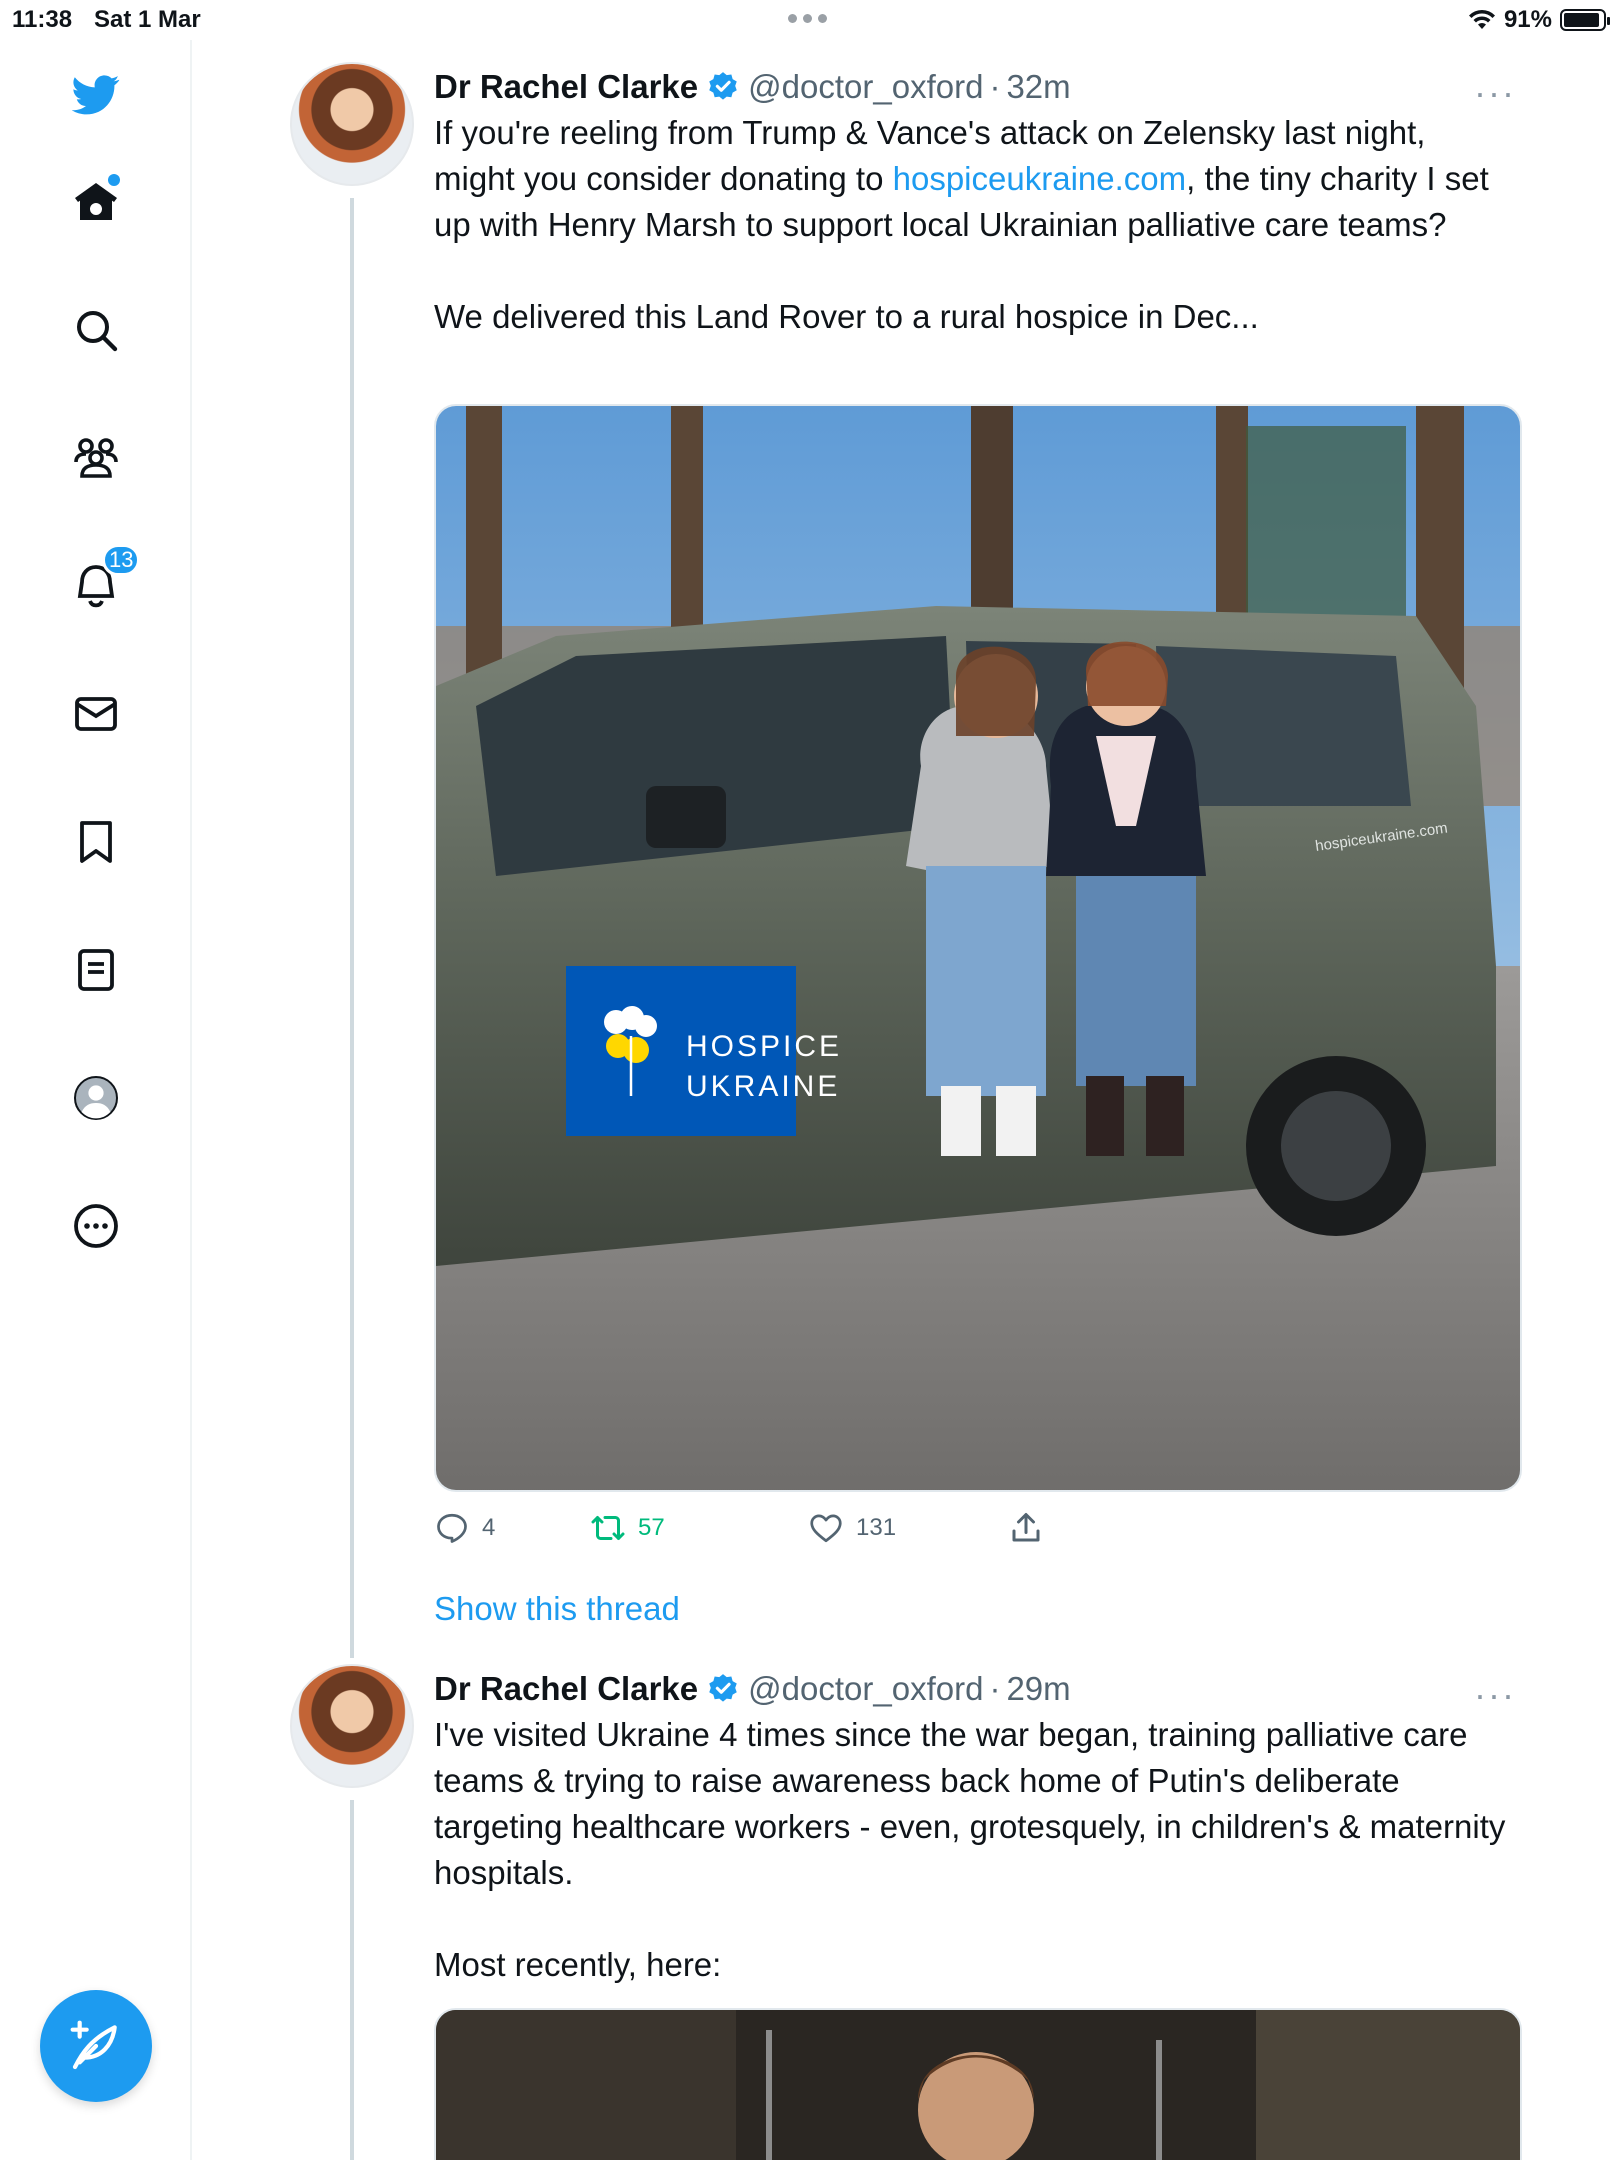 The image size is (1620, 2160). Describe the element at coordinates (103, 580) in the screenshot. I see `nav-notifications: 13` at that location.